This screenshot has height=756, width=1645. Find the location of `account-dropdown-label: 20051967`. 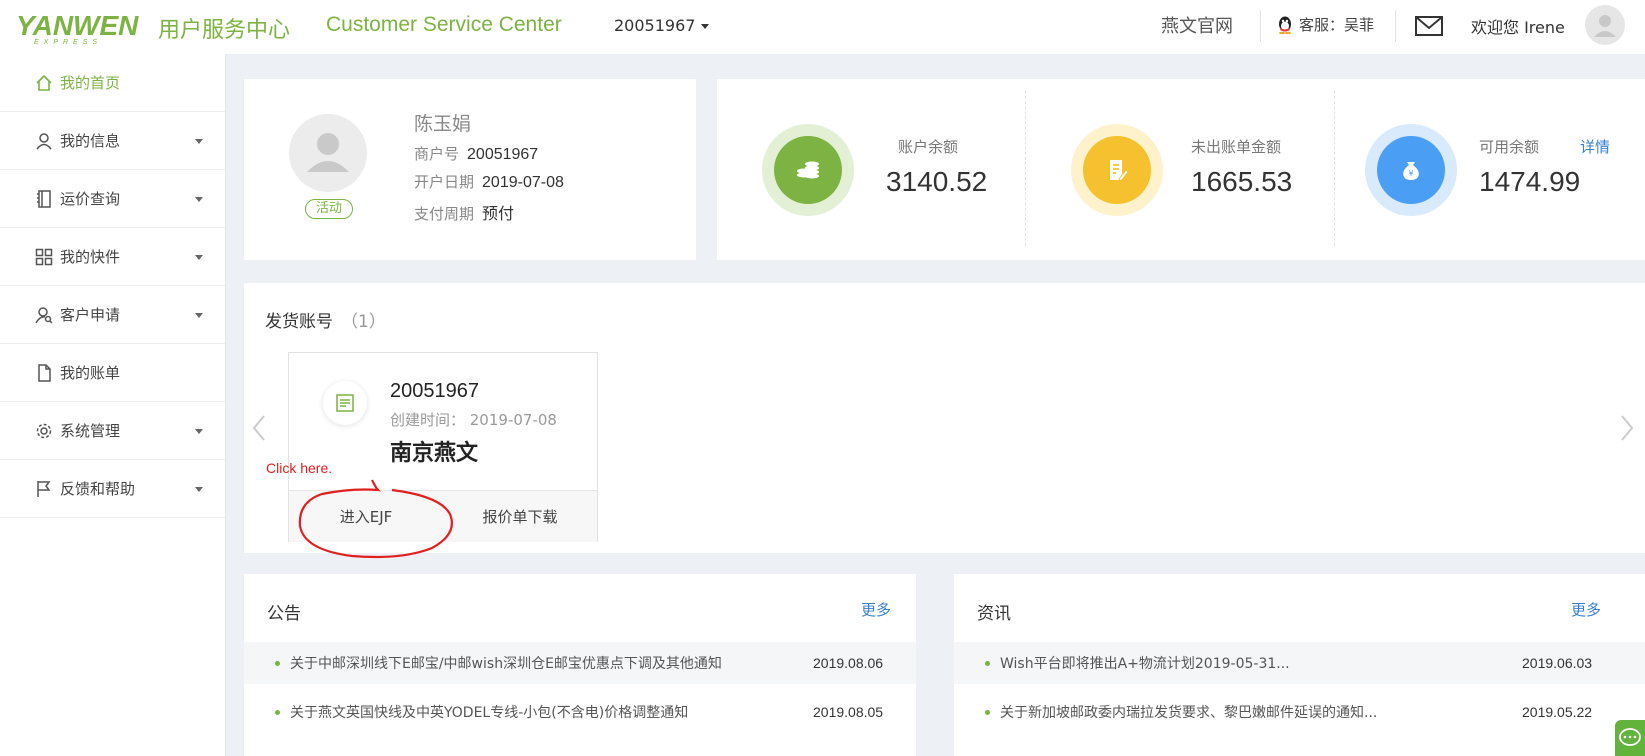

account-dropdown-label: 20051967 is located at coordinates (655, 25).